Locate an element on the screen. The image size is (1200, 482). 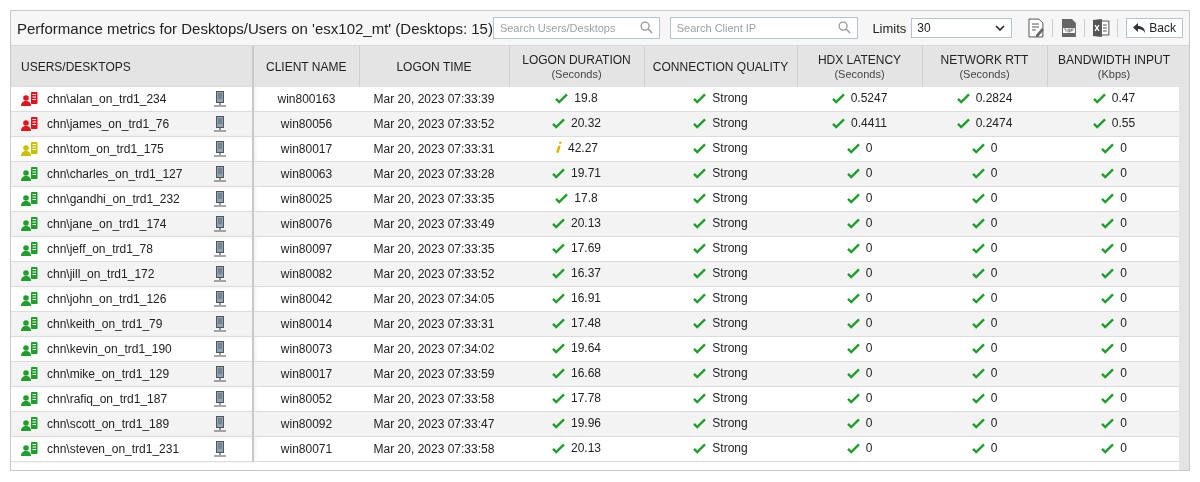
user-name: chn\gandhi_on_trd1_232 is located at coordinates (130, 199).